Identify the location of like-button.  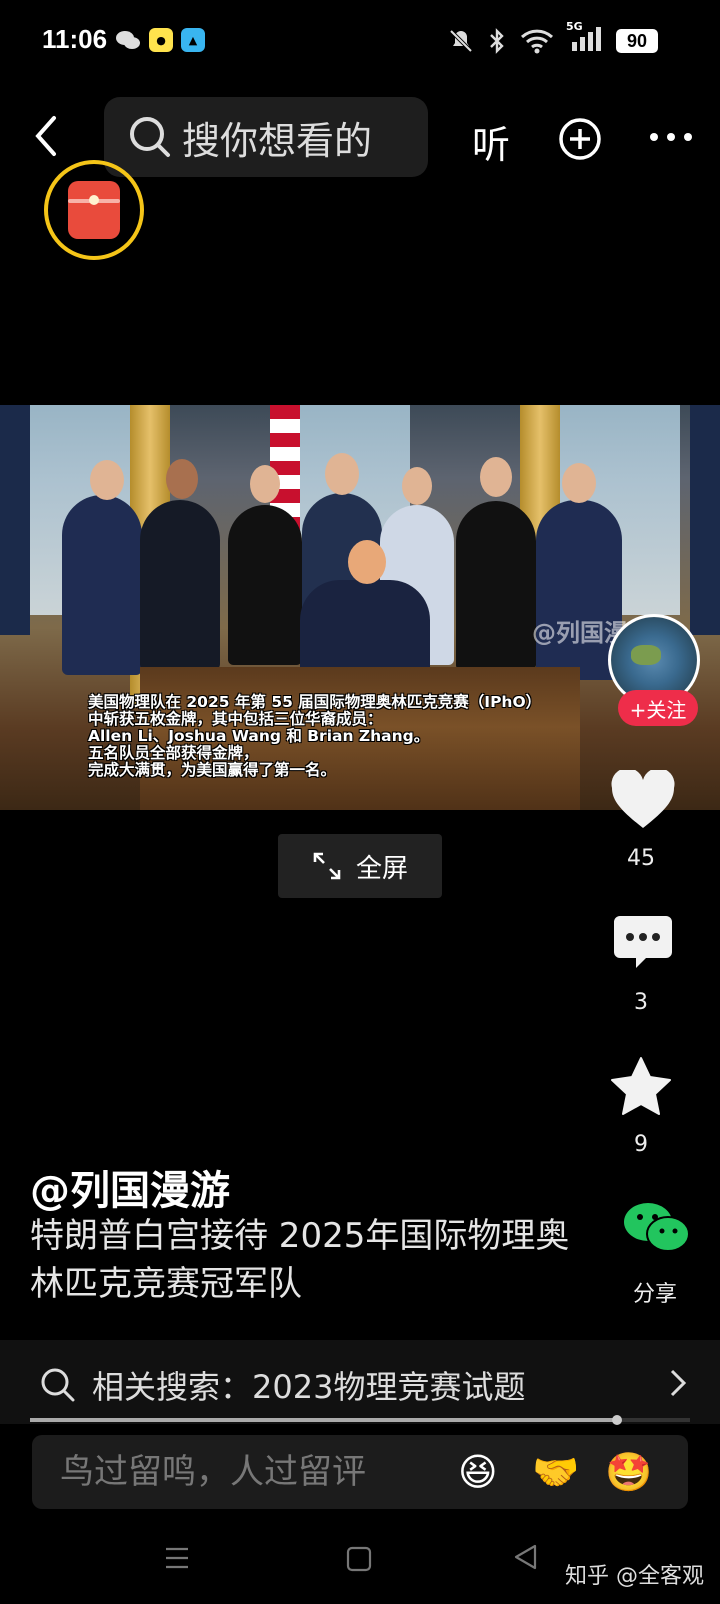
(643, 800).